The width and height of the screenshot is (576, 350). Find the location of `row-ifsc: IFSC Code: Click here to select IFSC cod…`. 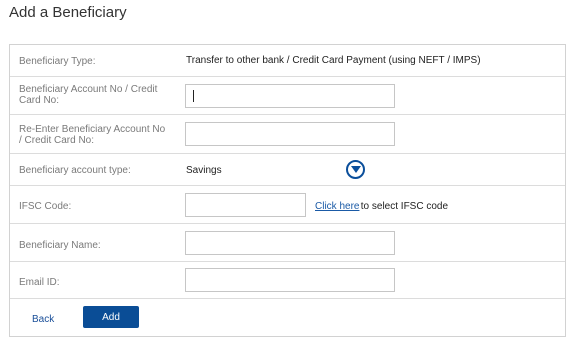

row-ifsc: IFSC Code: Click here to select IFSC cod… is located at coordinates (287, 205).